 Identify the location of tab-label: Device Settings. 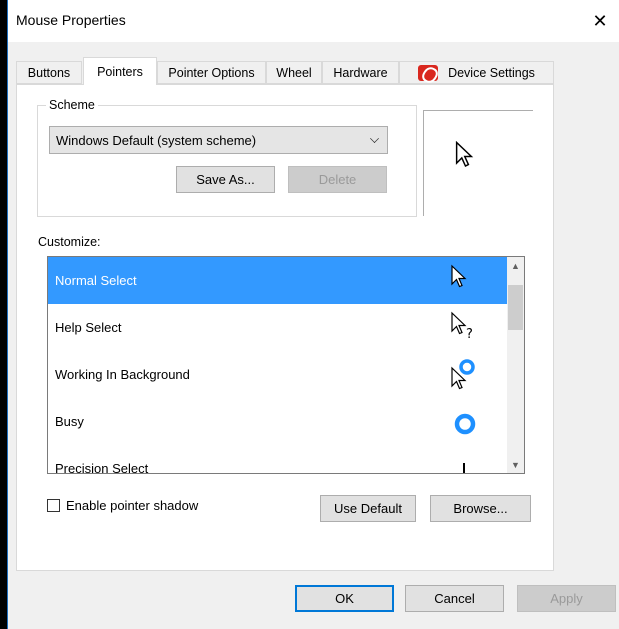
(491, 72).